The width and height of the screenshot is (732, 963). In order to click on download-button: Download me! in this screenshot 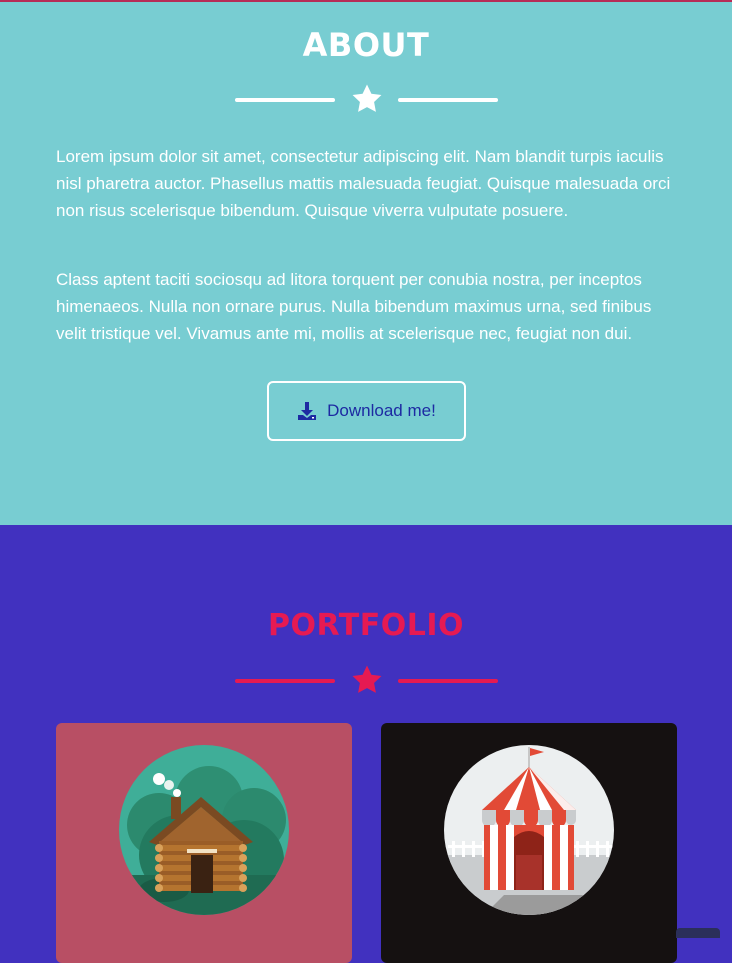, I will do `click(366, 411)`.